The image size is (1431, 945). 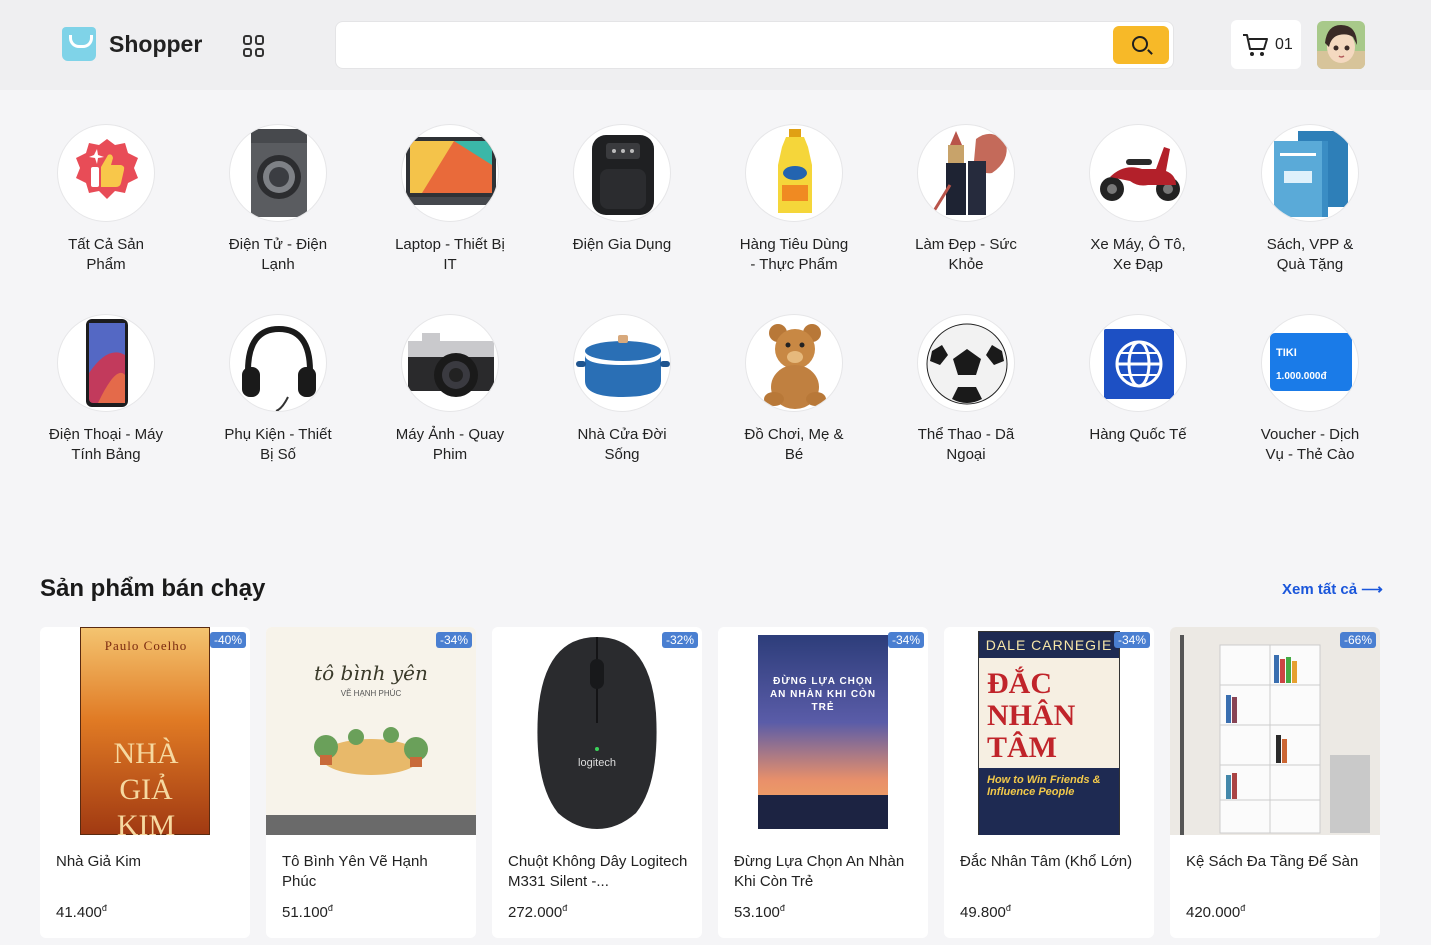 I want to click on search-bar, so click(x=754, y=45).